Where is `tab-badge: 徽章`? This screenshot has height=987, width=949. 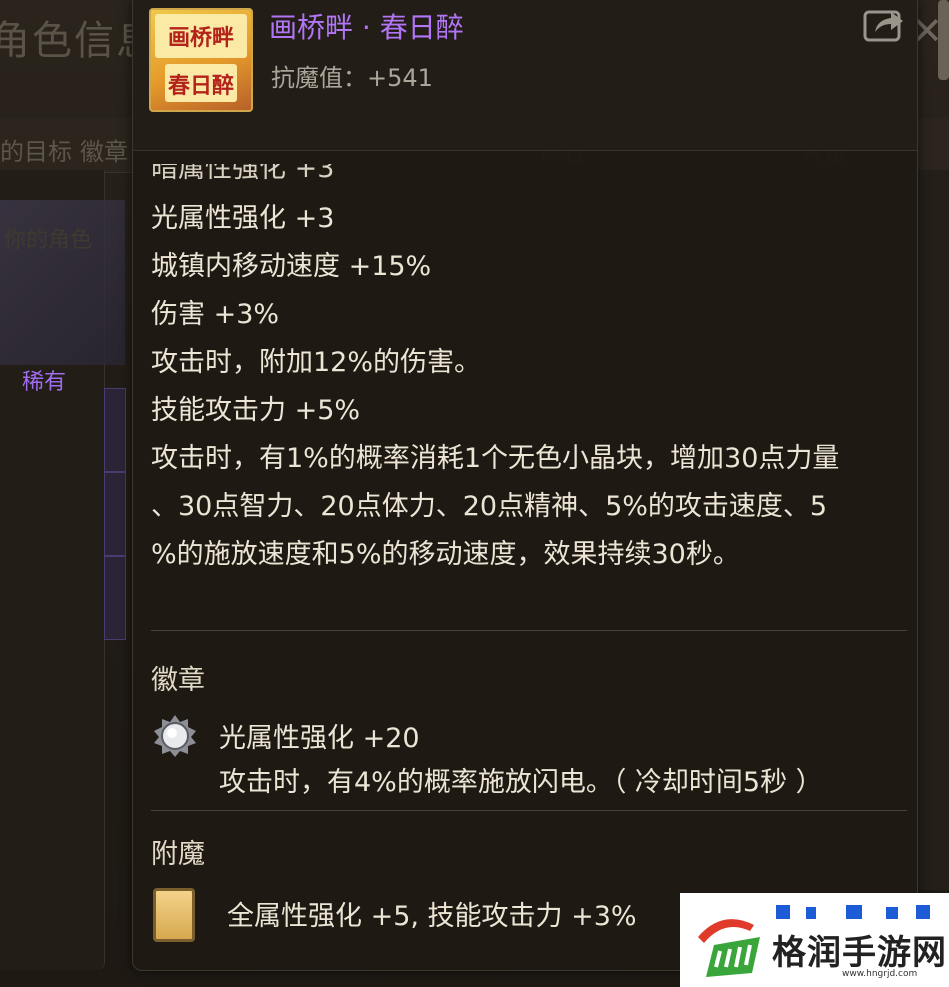 tab-badge: 徽章 is located at coordinates (104, 149).